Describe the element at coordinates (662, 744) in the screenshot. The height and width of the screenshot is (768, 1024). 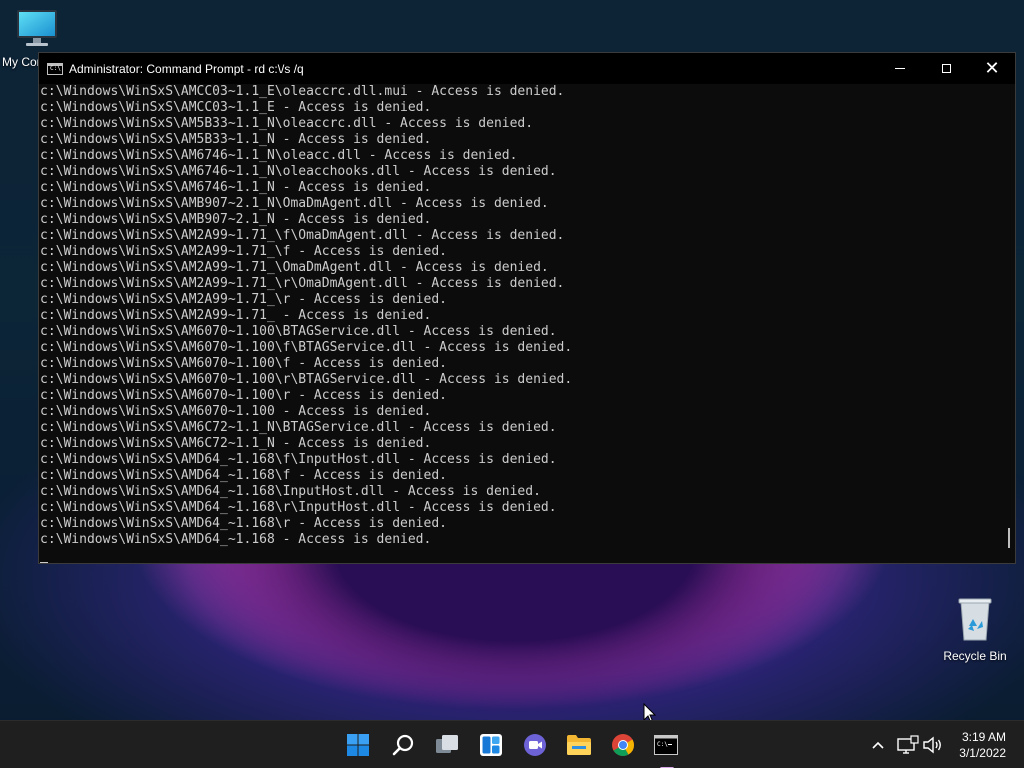
I see `svg-text: C:\` at that location.